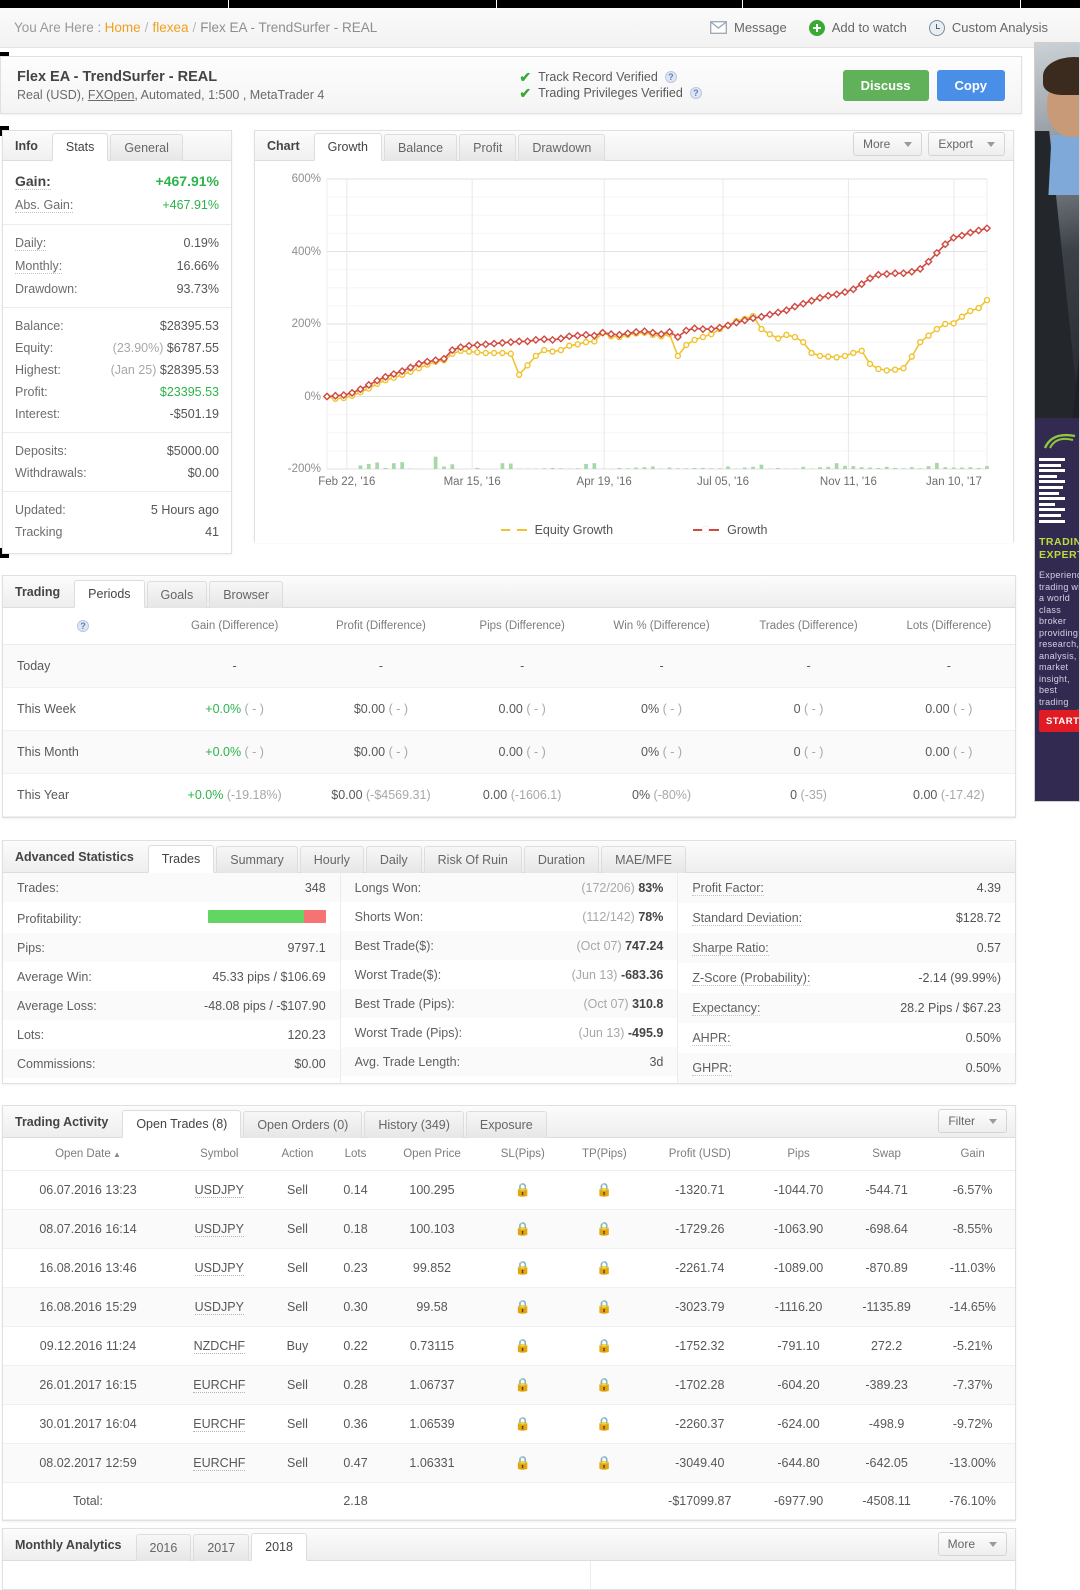 This screenshot has height=1590, width=1080. I want to click on open-trades-column-header: Symbol, so click(219, 1154).